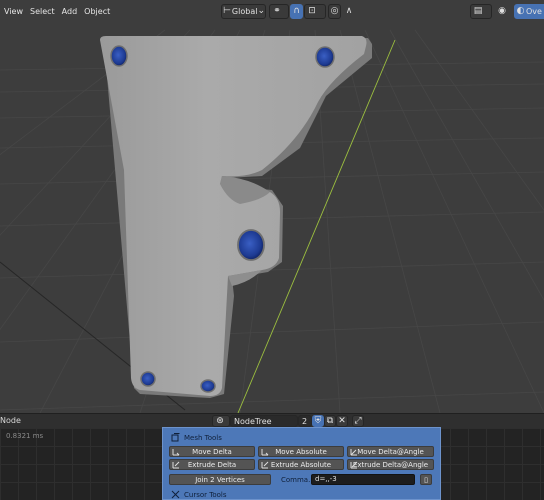 The width and height of the screenshot is (544, 500). What do you see at coordinates (251, 245) in the screenshot?
I see `mesh-hole-middle` at bounding box center [251, 245].